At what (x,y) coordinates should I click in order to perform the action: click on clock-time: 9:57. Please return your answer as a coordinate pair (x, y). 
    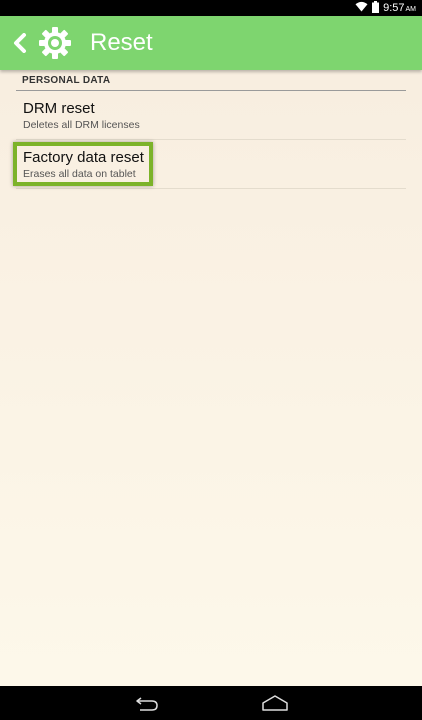
    Looking at the image, I should click on (394, 8).